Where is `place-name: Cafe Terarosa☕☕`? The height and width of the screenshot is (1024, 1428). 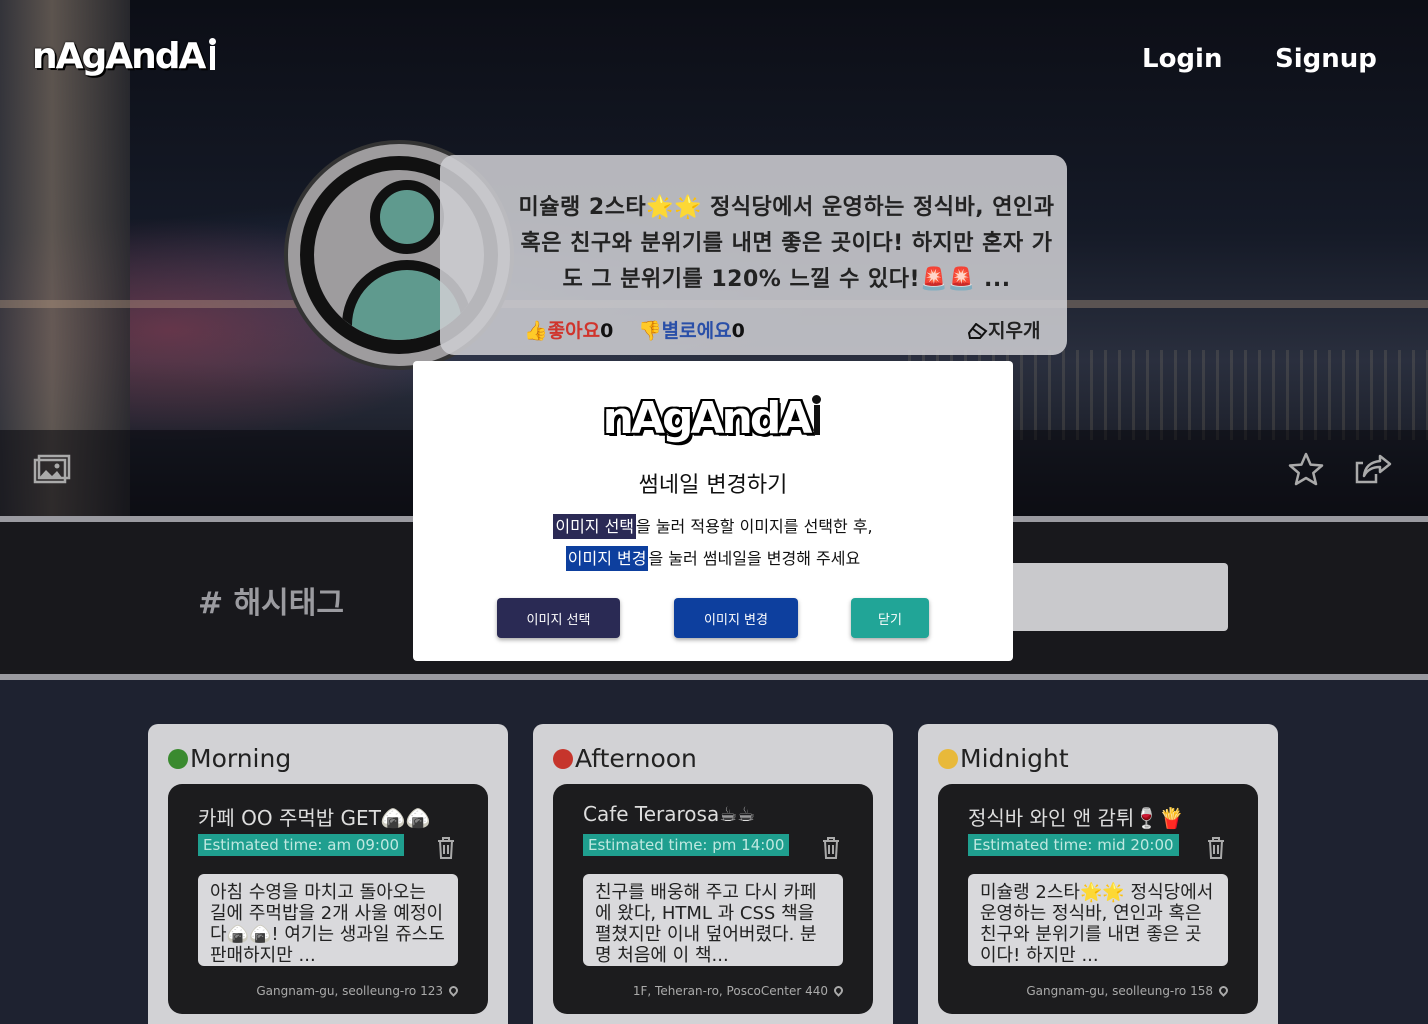
place-name: Cafe Terarosa☕☕ is located at coordinates (669, 814).